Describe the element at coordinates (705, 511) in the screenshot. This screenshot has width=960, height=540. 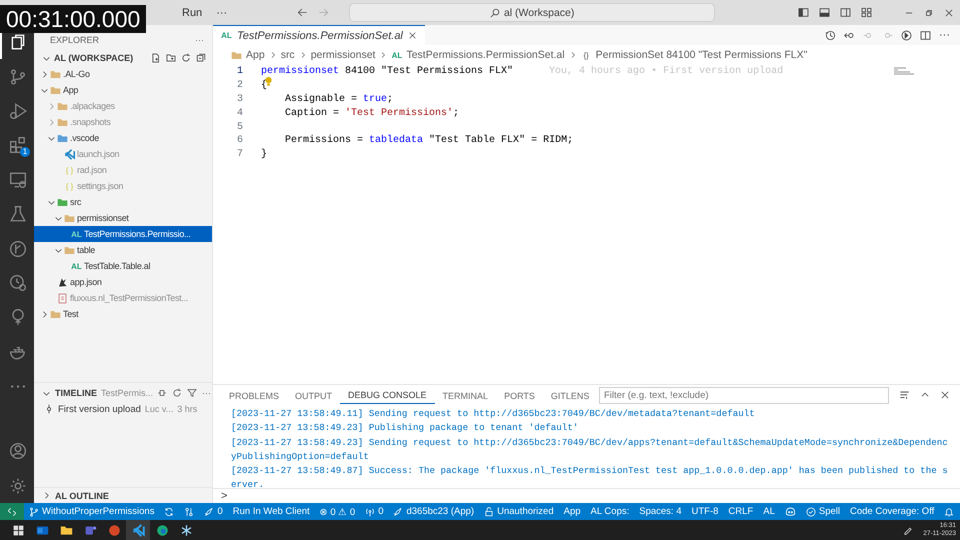
I see `status-item: UTF-8` at that location.